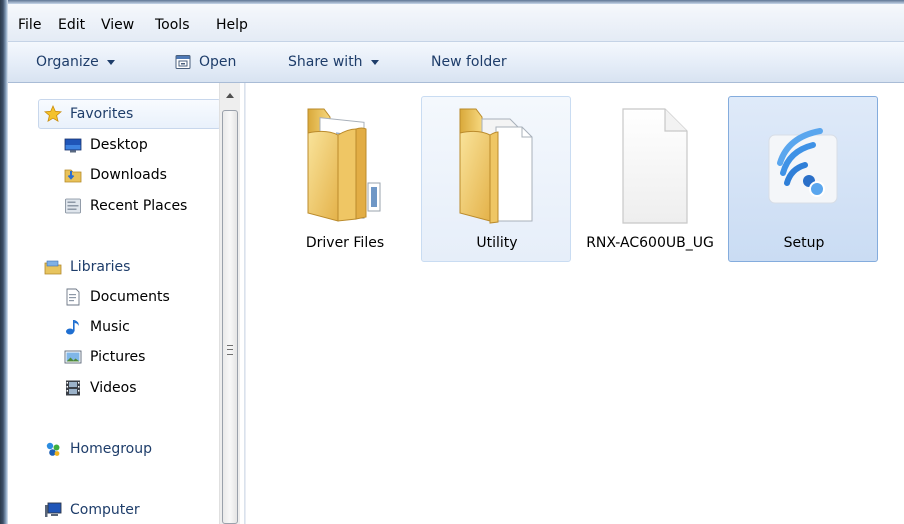 Image resolution: width=904 pixels, height=524 pixels. I want to click on file-label: Setup, so click(804, 243).